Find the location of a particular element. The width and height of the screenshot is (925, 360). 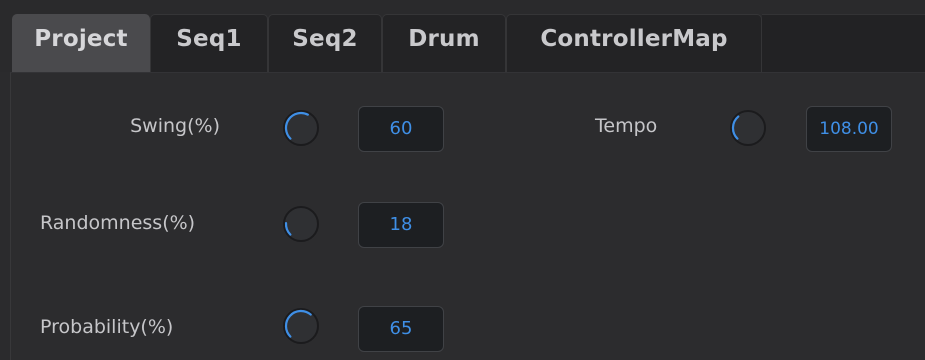

probability-label: Probability(%) is located at coordinates (107, 327).